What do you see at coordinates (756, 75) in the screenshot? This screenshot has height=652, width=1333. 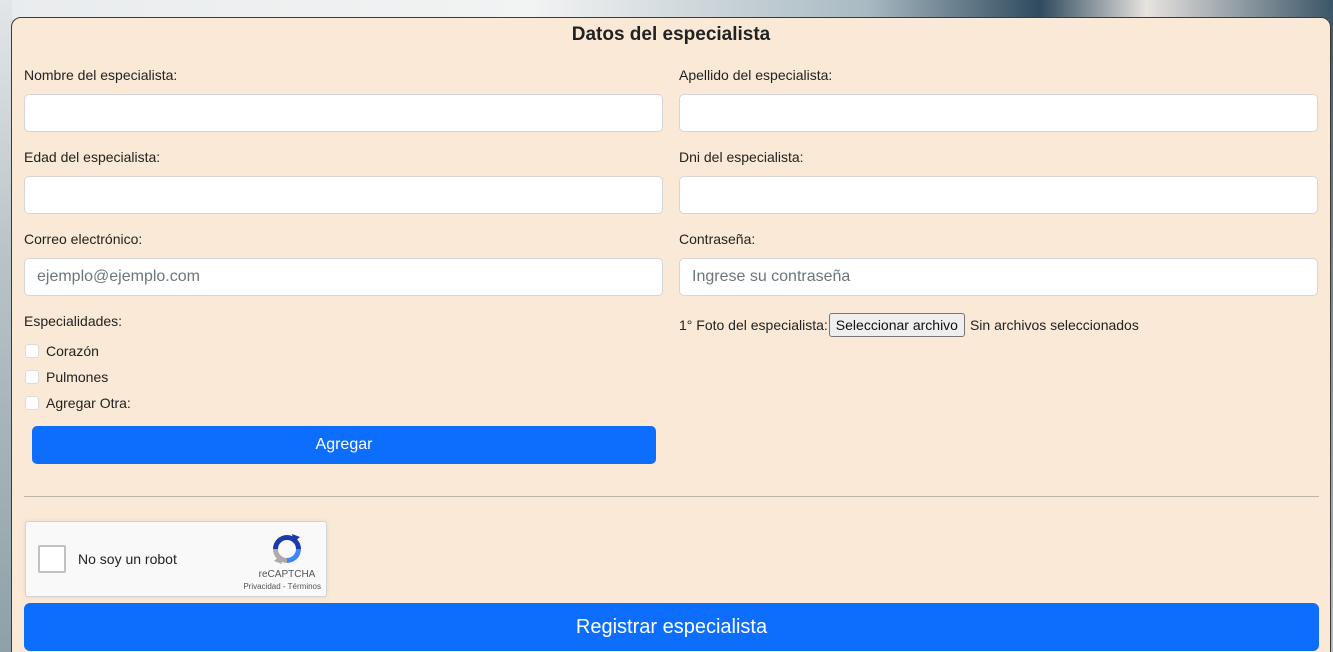 I see `apellido-label: Apellido del especialista:` at bounding box center [756, 75].